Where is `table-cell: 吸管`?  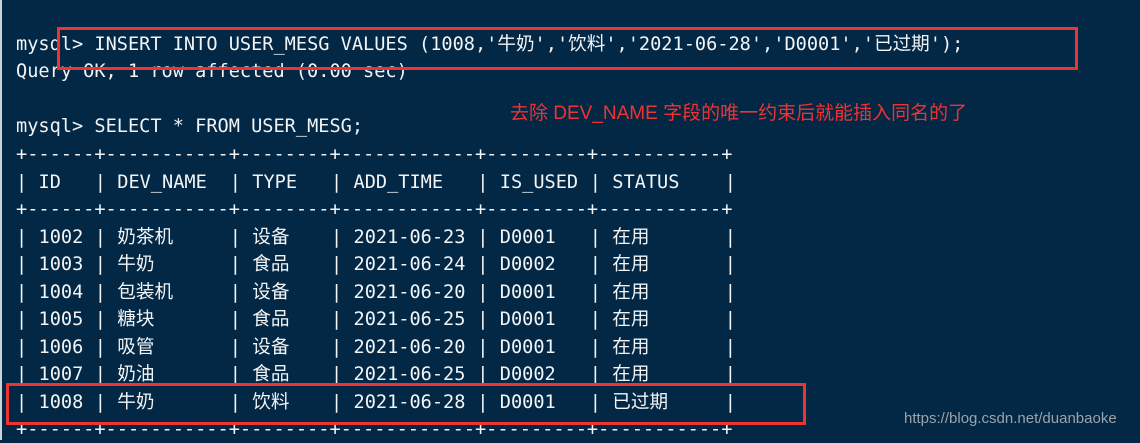 table-cell: 吸管 is located at coordinates (136, 347).